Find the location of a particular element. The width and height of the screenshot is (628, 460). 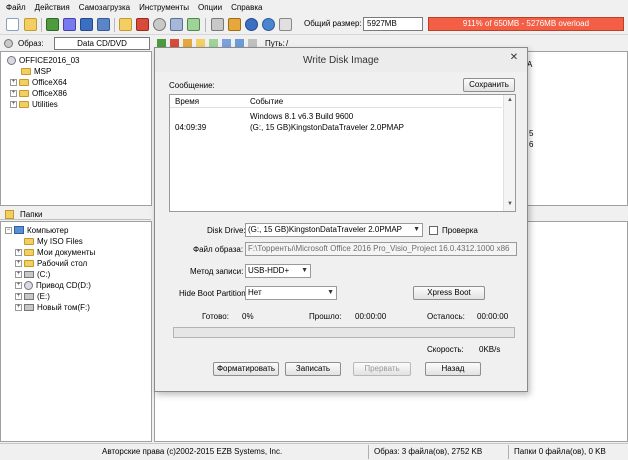

mount-icon is located at coordinates (176, 24).